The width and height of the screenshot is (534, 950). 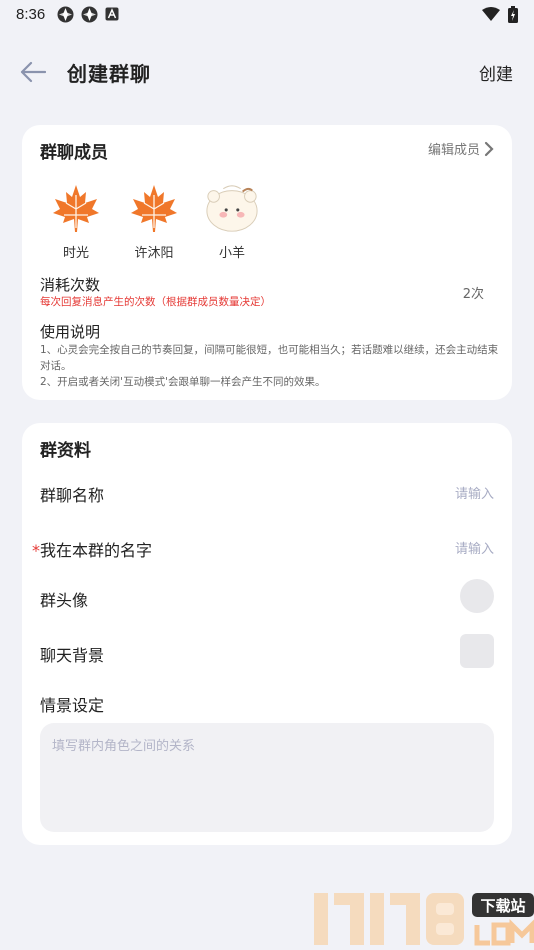 I want to click on group-name-input: 请输入, so click(x=474, y=492).